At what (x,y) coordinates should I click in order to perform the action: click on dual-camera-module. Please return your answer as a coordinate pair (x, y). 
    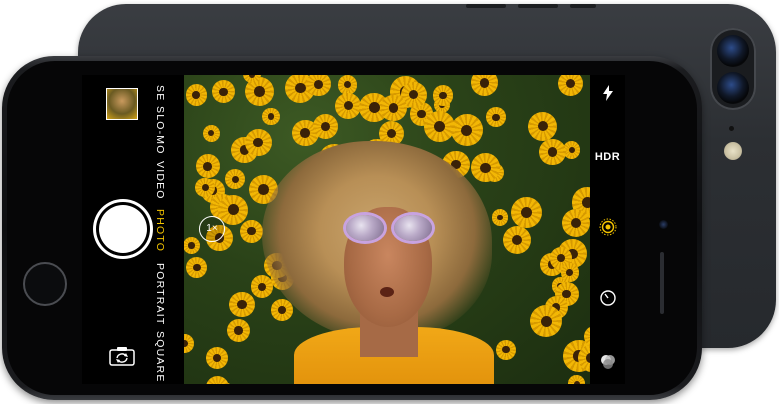
    Looking at the image, I should click on (733, 69).